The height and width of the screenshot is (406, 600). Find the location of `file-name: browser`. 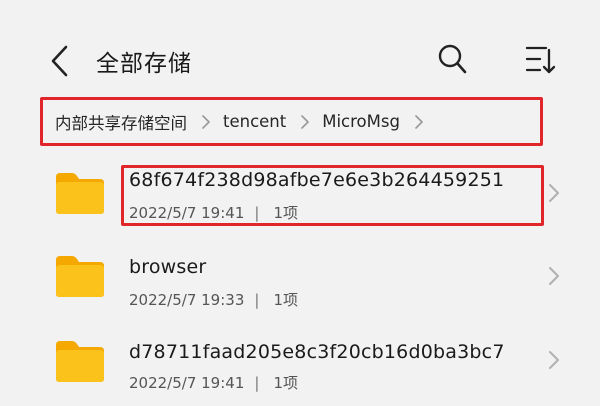

file-name: browser is located at coordinates (168, 267).